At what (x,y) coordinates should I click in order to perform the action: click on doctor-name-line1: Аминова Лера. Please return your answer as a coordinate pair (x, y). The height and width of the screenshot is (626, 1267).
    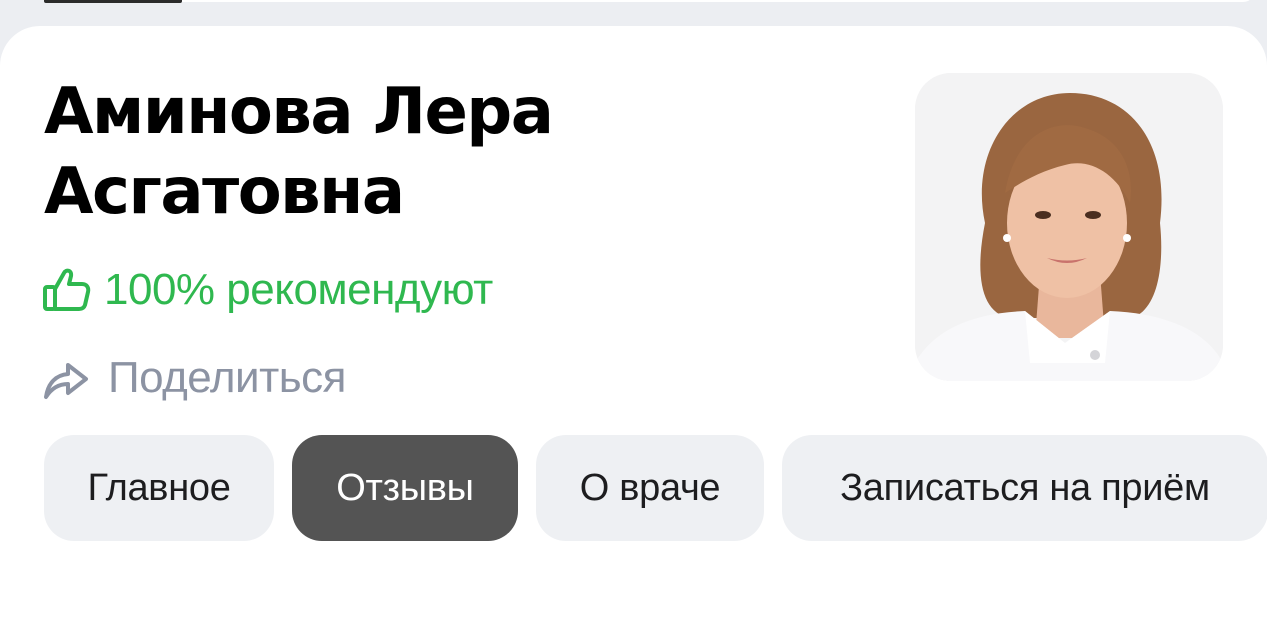
    Looking at the image, I should click on (299, 112).